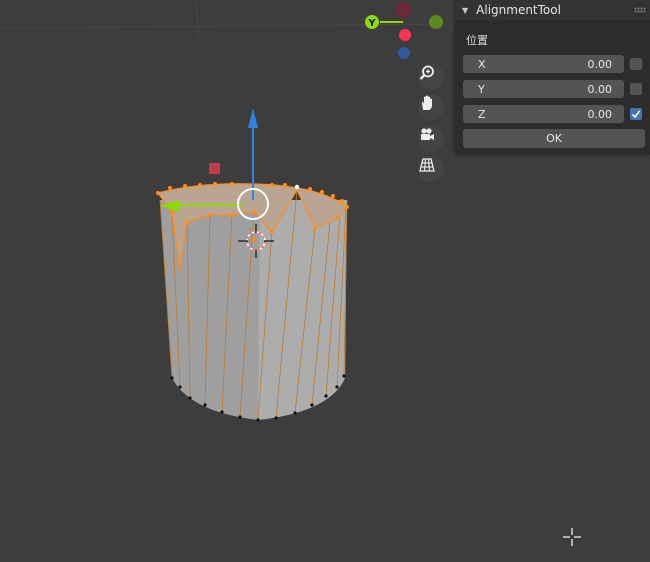 The image size is (650, 562). Describe the element at coordinates (297, 187) in the screenshot. I see `active-vertex` at that location.